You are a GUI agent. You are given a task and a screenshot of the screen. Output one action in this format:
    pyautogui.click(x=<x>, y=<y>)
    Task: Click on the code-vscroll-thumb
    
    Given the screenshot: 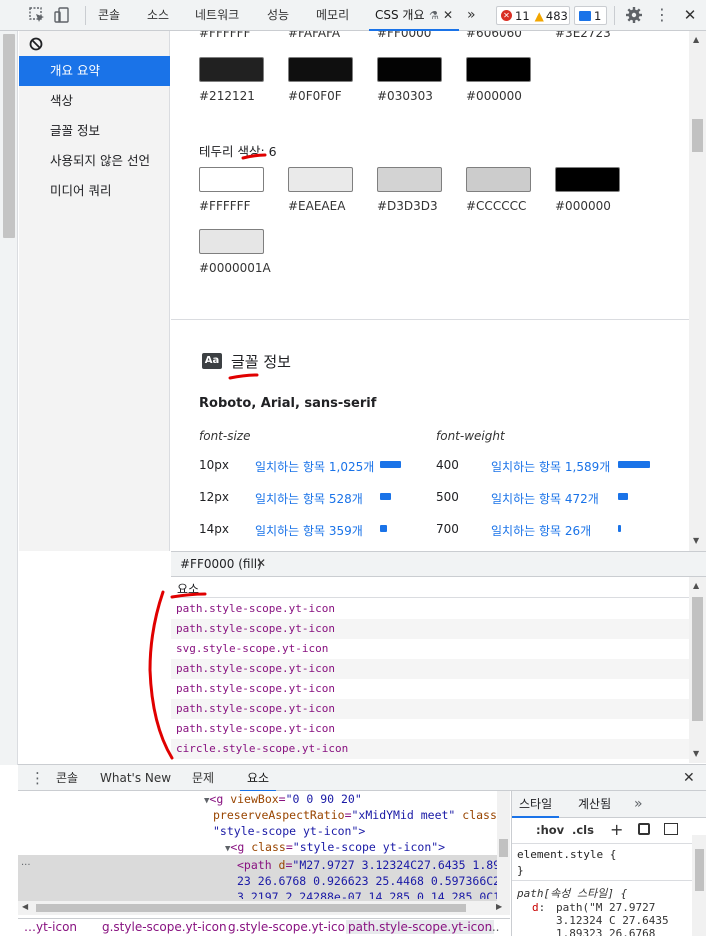 What is the action you would take?
    pyautogui.click(x=503, y=848)
    